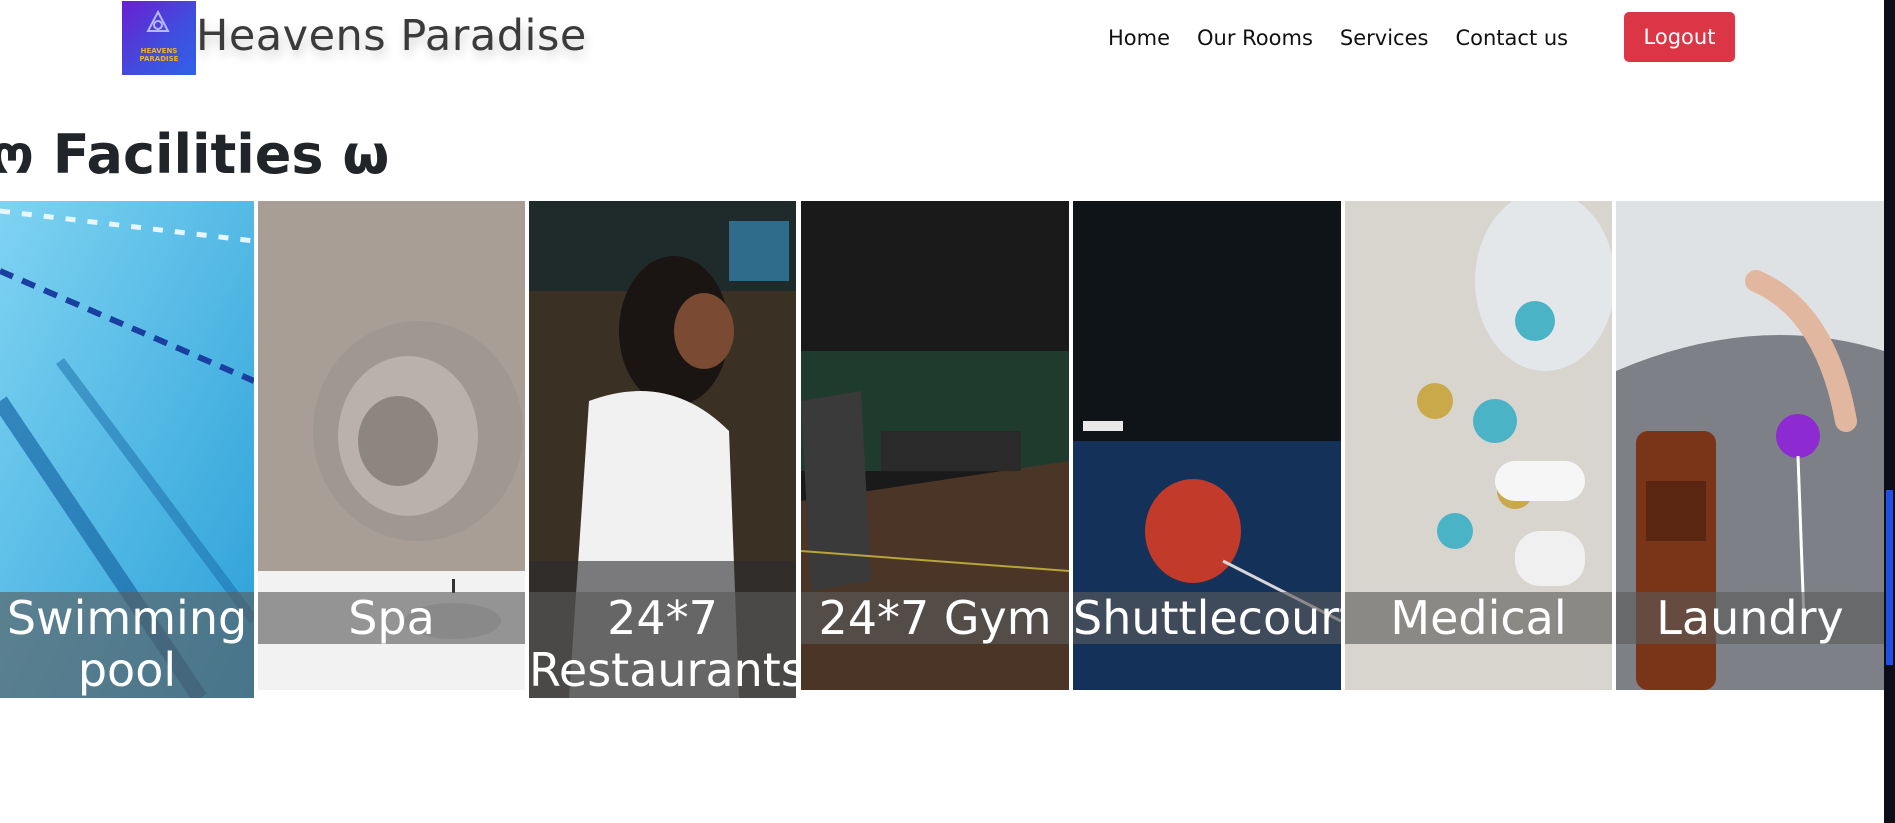 The height and width of the screenshot is (823, 1895). What do you see at coordinates (935, 445) in the screenshot?
I see `facility-card-gym: 24*7 Gym` at bounding box center [935, 445].